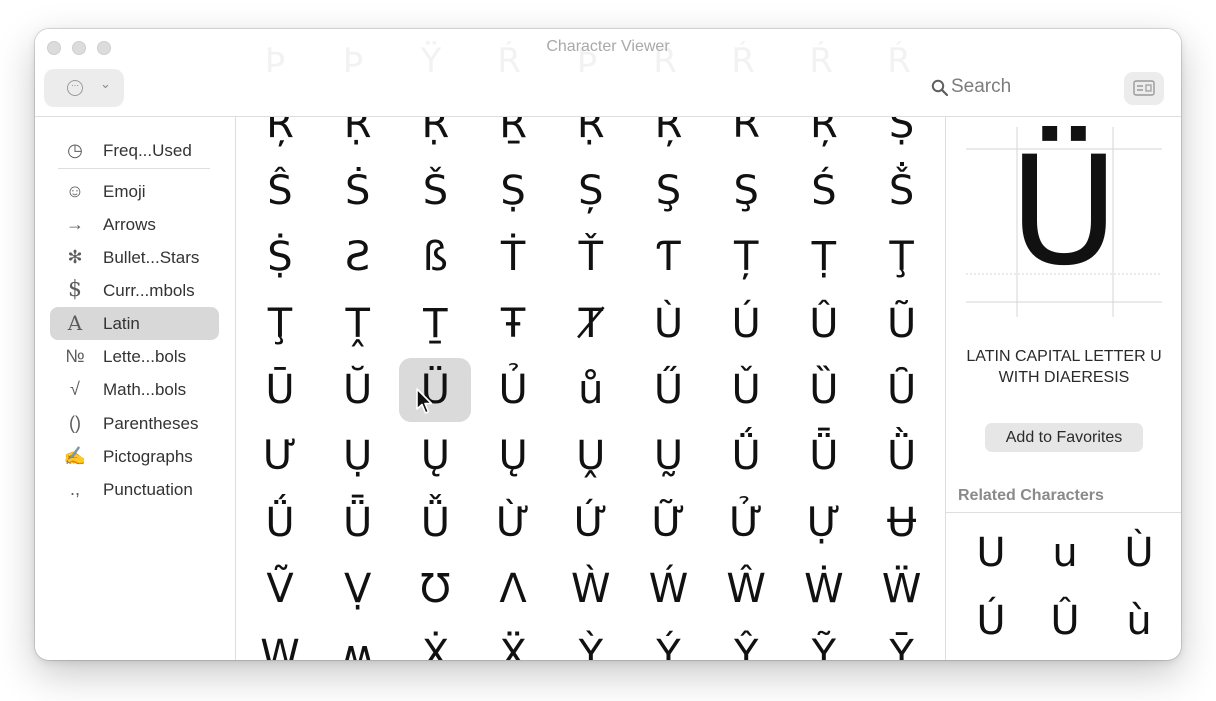 Image resolution: width=1216 pixels, height=701 pixels. What do you see at coordinates (746, 136) in the screenshot?
I see `character-cell: Ř` at bounding box center [746, 136].